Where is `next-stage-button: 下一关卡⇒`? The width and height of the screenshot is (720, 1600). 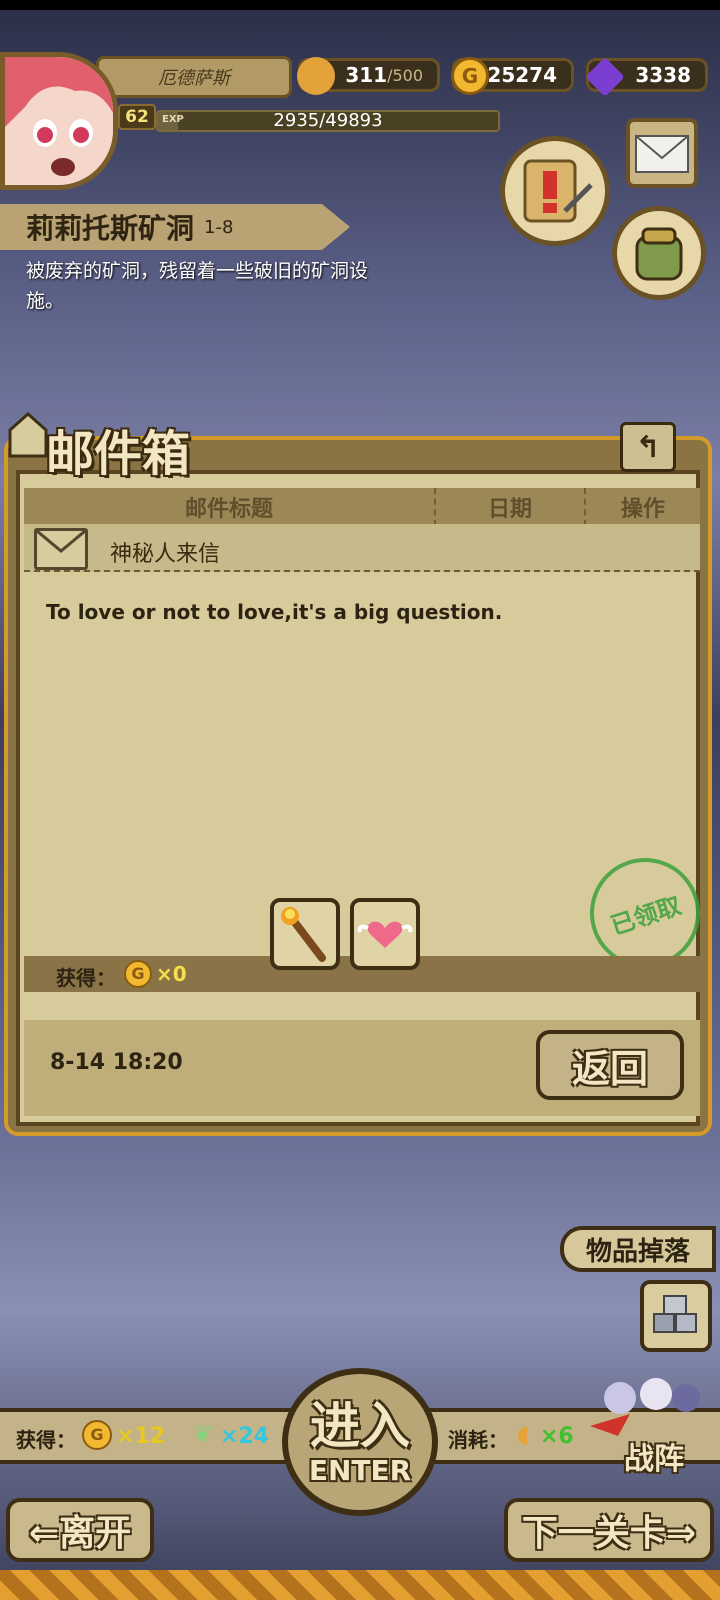 next-stage-button: 下一关卡⇒ is located at coordinates (609, 1530).